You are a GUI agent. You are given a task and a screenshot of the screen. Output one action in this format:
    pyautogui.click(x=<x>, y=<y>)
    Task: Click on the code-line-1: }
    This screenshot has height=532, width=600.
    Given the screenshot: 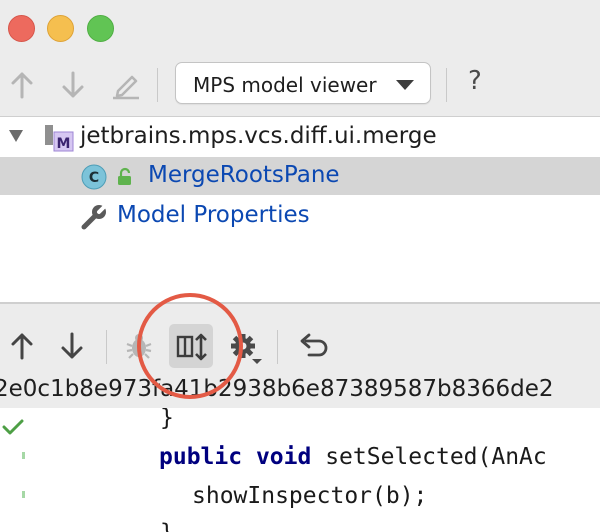 What is the action you would take?
    pyautogui.click(x=167, y=419)
    